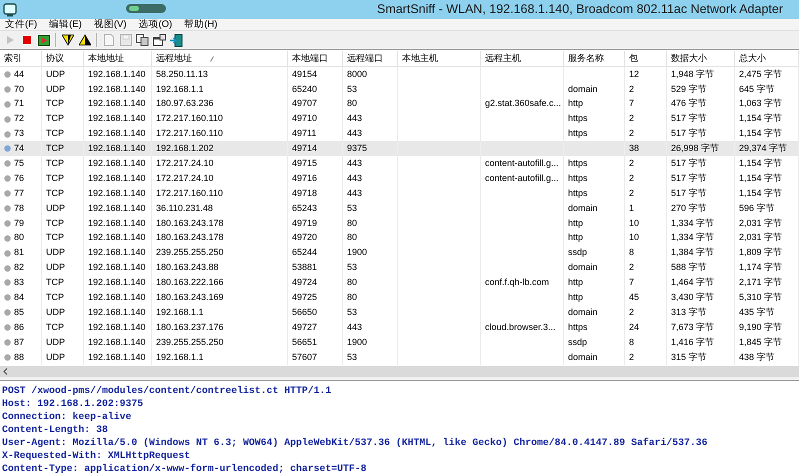 This screenshot has height=474, width=799. What do you see at coordinates (757, 312) in the screenshot?
I see `table-cell-text: 435 字节` at bounding box center [757, 312].